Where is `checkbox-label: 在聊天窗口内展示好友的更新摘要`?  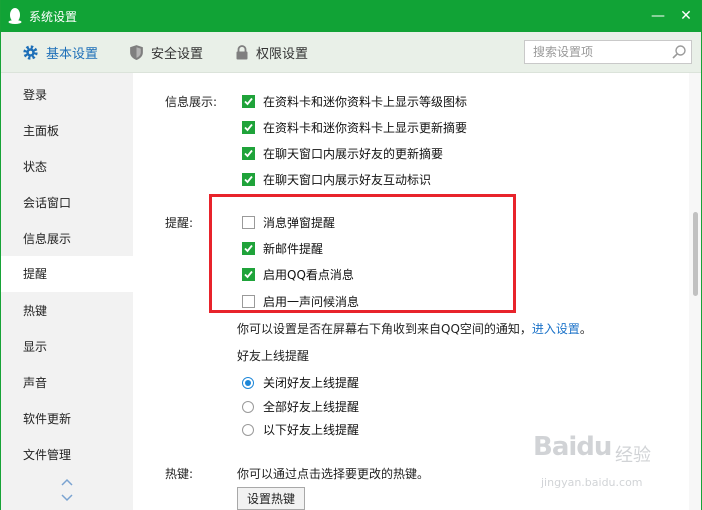
checkbox-label: 在聊天窗口内展示好友的更新摘要 is located at coordinates (353, 154).